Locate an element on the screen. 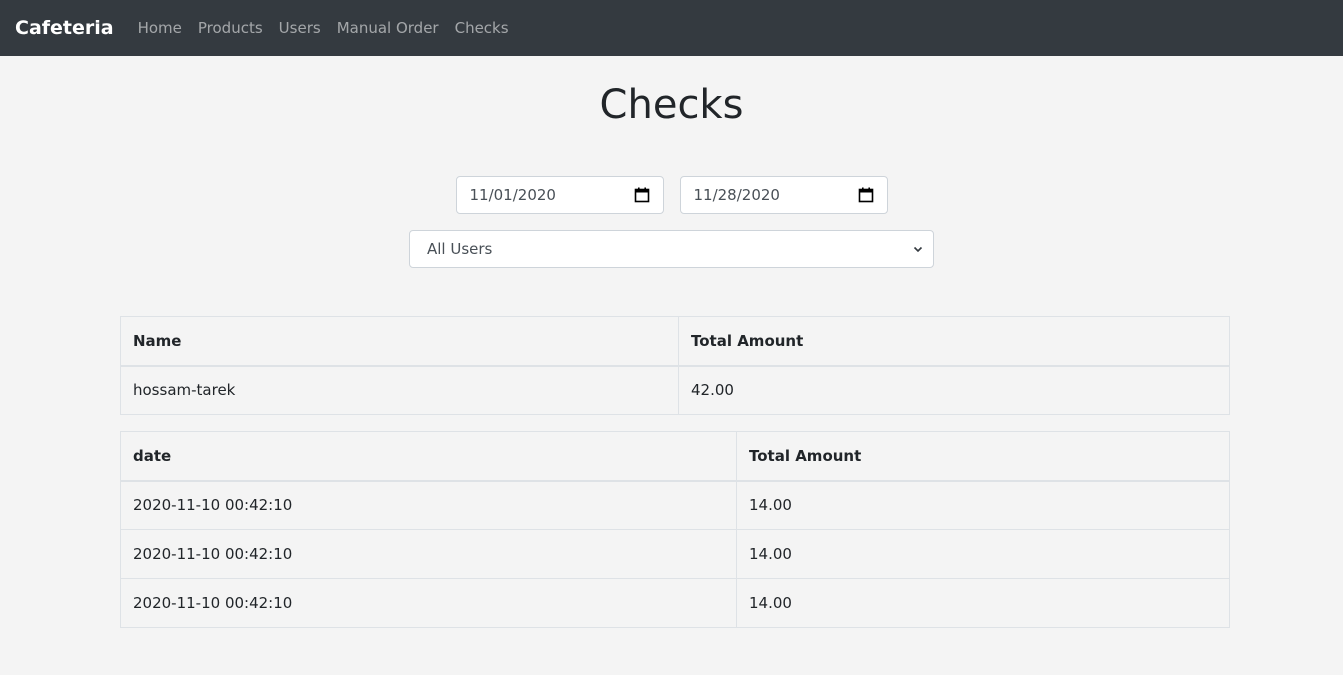 This screenshot has height=675, width=1343. date-from-input: 11/01/2020 is located at coordinates (559, 195).